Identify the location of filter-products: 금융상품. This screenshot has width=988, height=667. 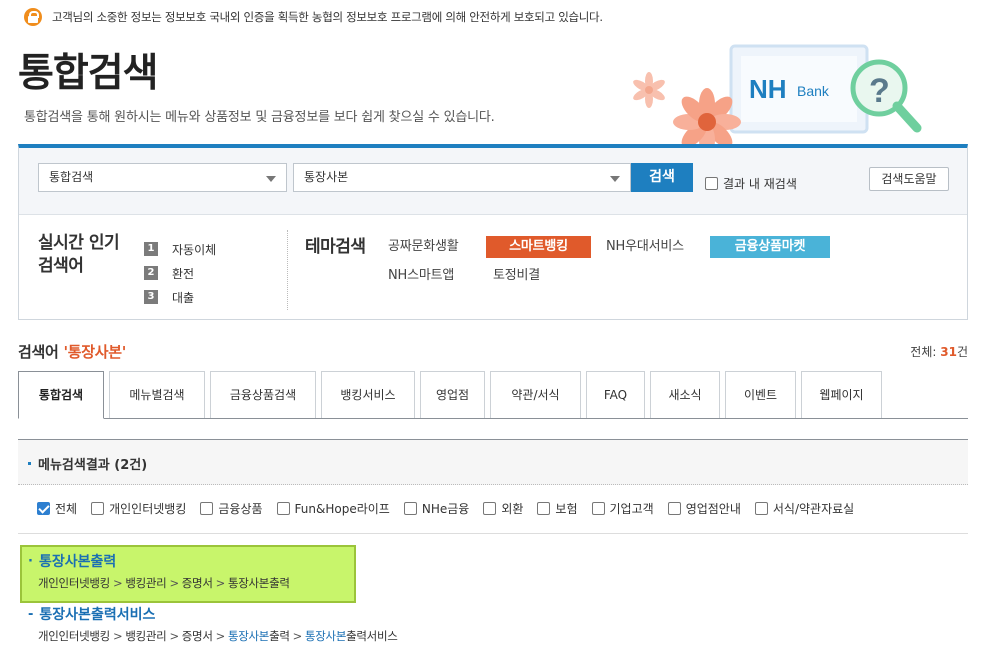
(231, 508).